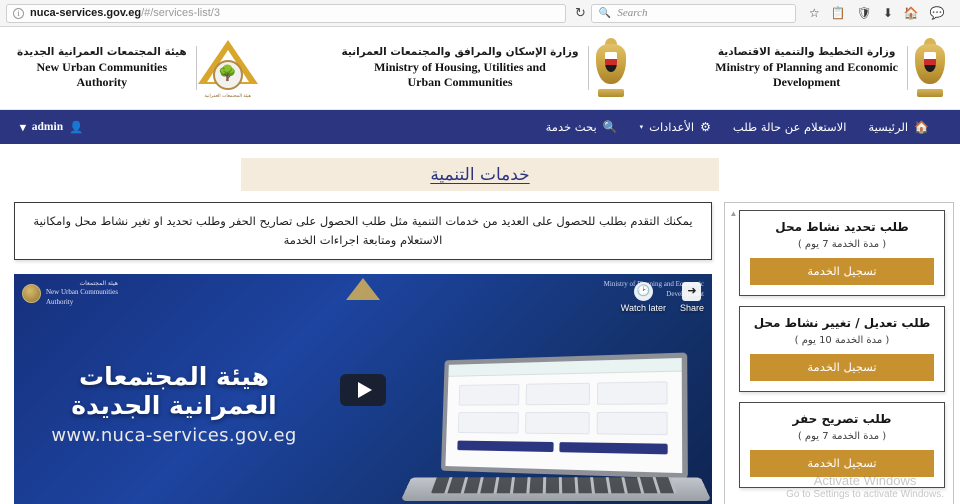  What do you see at coordinates (86, 13) in the screenshot?
I see `url-domain: nuca-services.gov.eg` at bounding box center [86, 13].